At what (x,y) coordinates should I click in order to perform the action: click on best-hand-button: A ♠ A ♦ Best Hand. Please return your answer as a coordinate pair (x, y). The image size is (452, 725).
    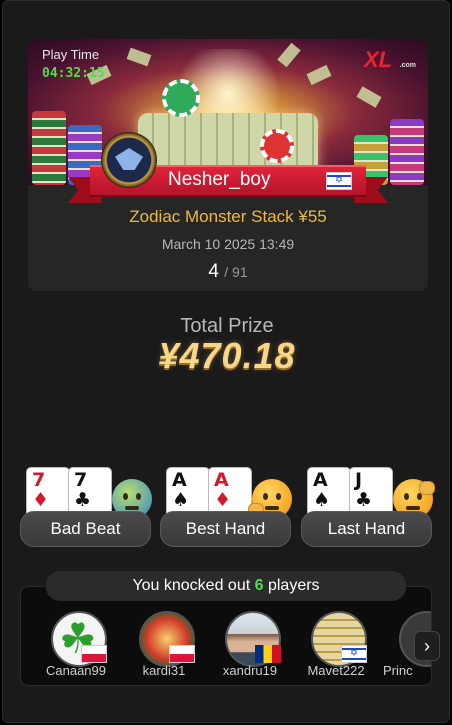
    Looking at the image, I should click on (226, 507).